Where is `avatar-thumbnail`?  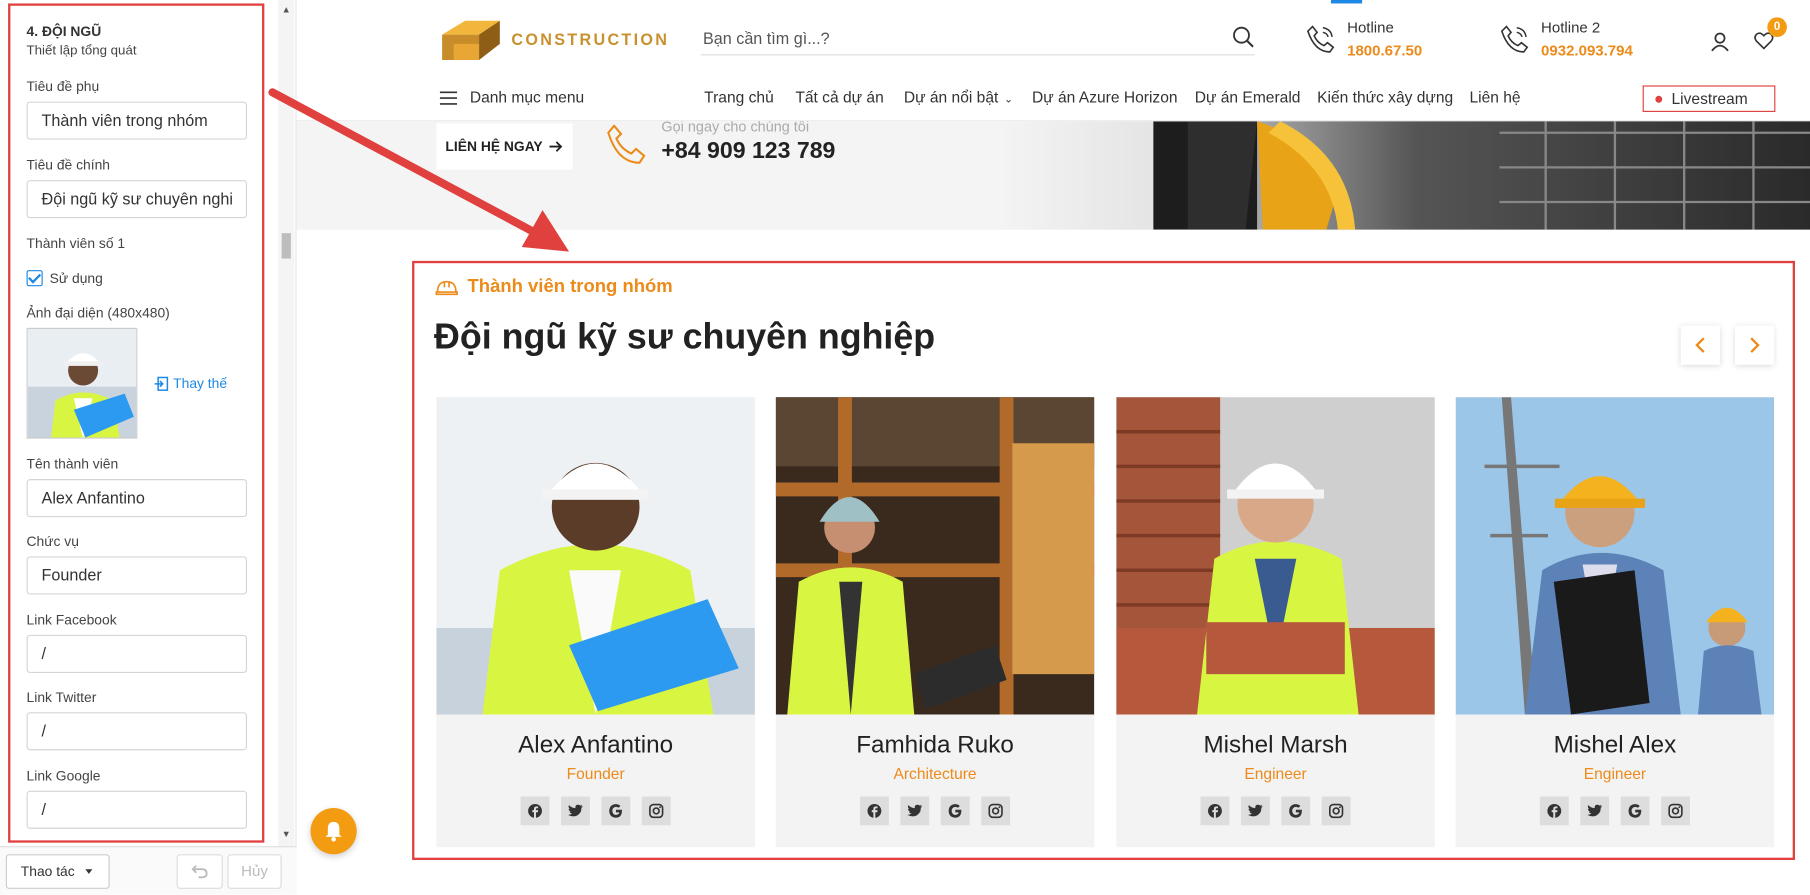
avatar-thumbnail is located at coordinates (82, 383).